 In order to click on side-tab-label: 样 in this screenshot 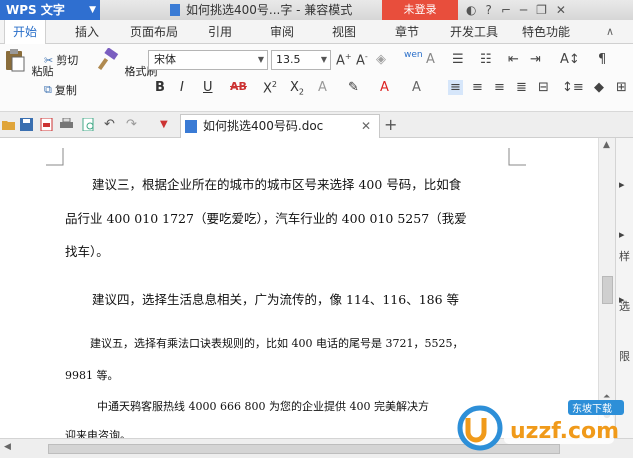, I will do `click(624, 256)`.